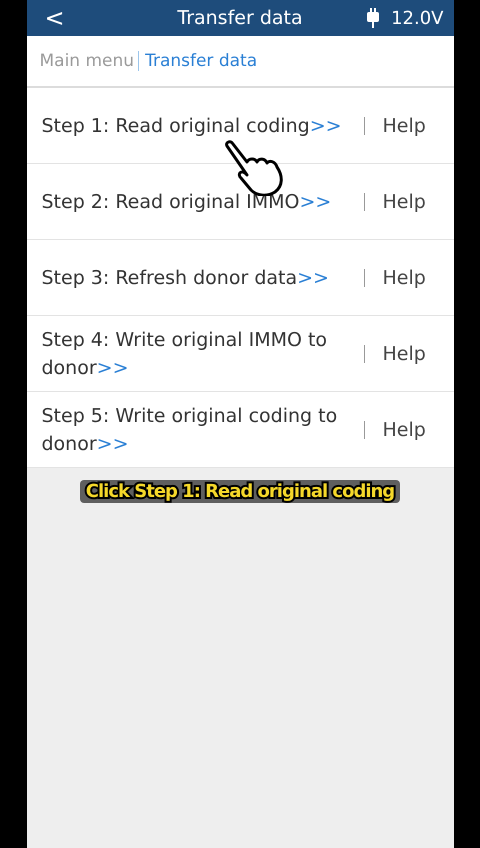 This screenshot has height=848, width=480. What do you see at coordinates (201, 278) in the screenshot?
I see `step-link: Step 3: Refresh donor data>>` at bounding box center [201, 278].